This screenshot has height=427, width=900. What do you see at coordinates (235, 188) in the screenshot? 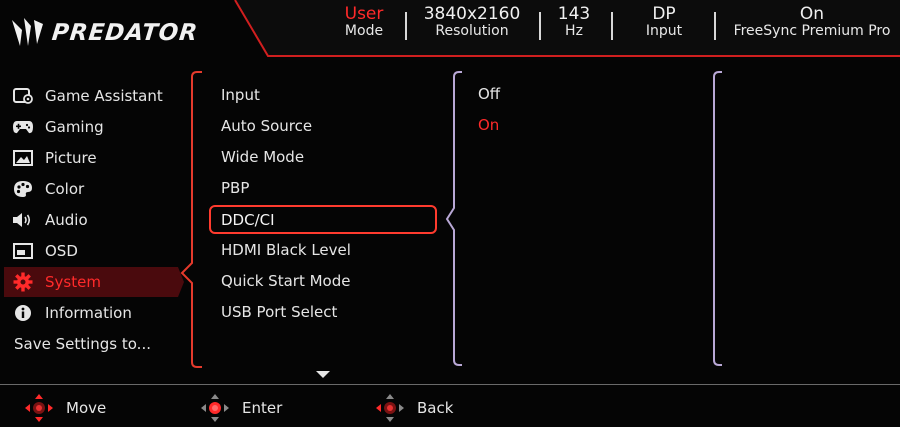
I see `submenu-item-pbp: PBP` at bounding box center [235, 188].